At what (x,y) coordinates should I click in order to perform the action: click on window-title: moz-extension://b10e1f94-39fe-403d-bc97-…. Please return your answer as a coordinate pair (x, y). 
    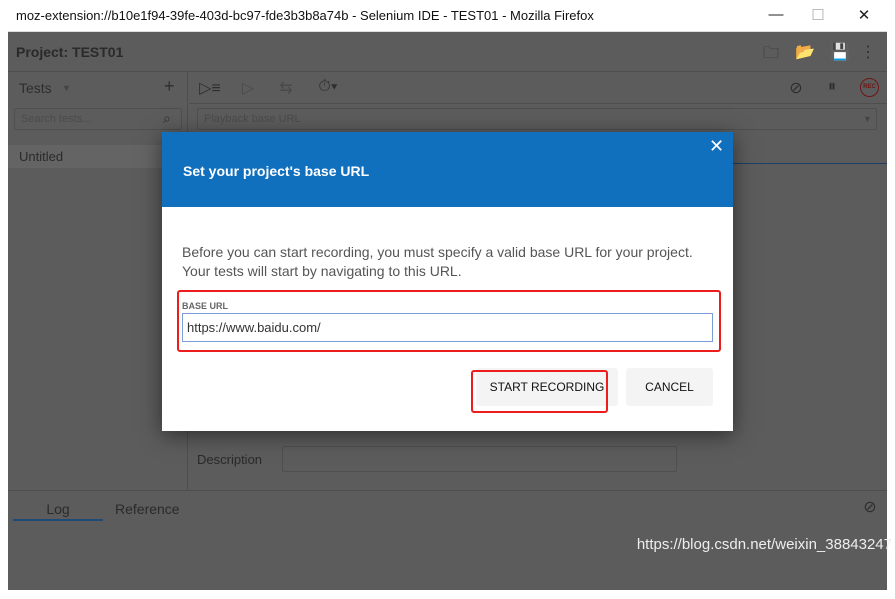
    Looking at the image, I should click on (305, 15).